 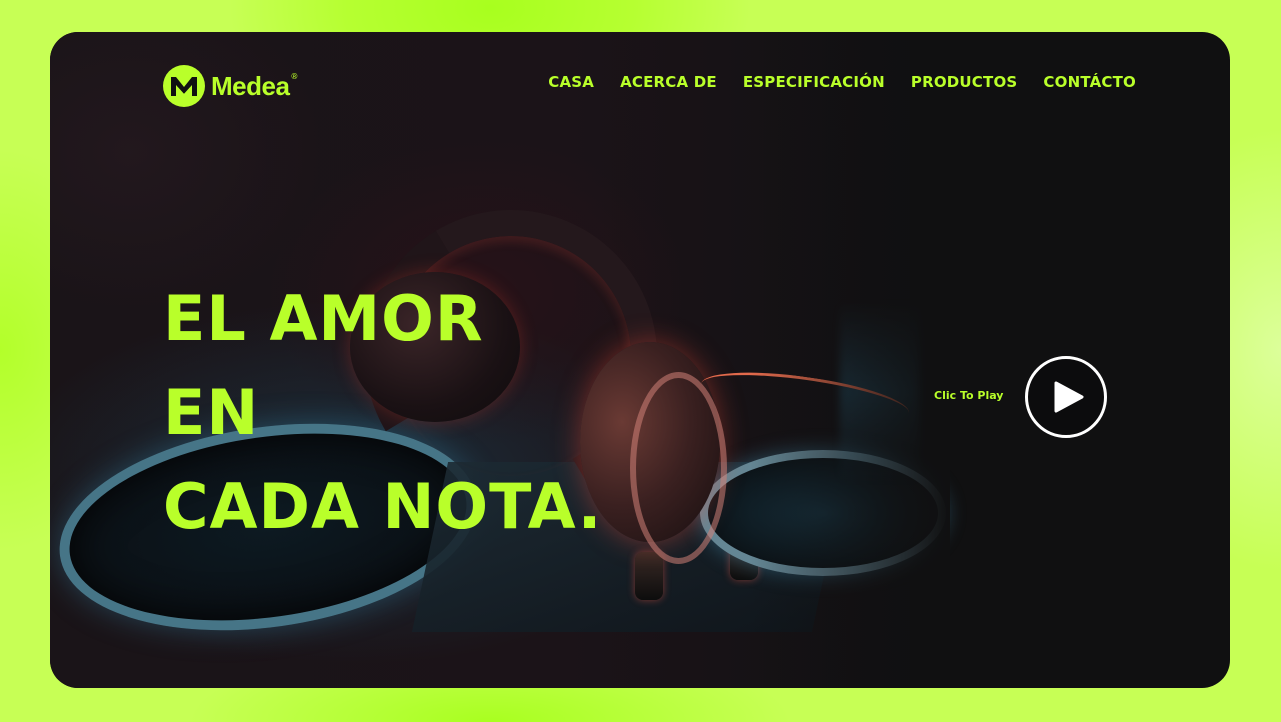 What do you see at coordinates (668, 82) in the screenshot?
I see `nav-item-acerca-de: ACERCA DE` at bounding box center [668, 82].